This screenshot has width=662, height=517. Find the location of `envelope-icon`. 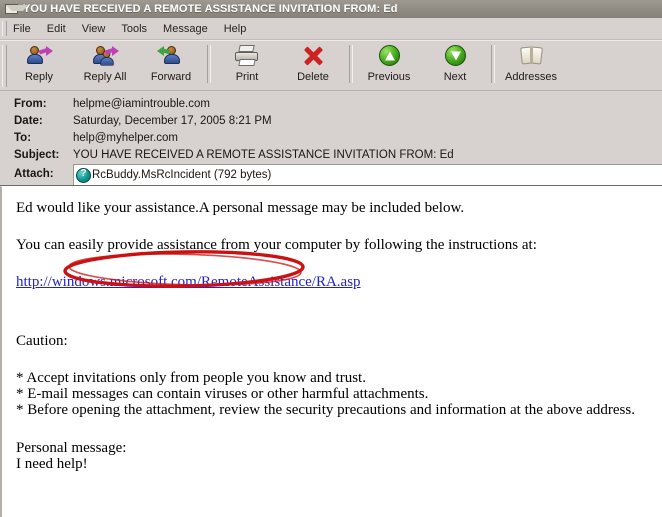

envelope-icon is located at coordinates (16, 9).